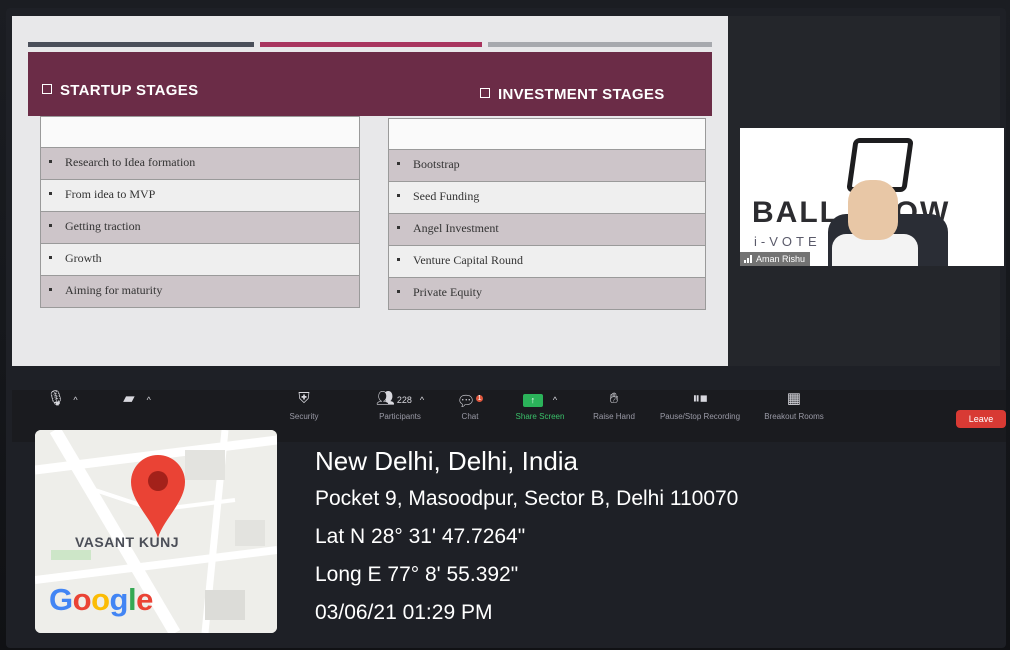 The image size is (1010, 650). Describe the element at coordinates (304, 398) in the screenshot. I see `shield-icon: ⛨` at that location.